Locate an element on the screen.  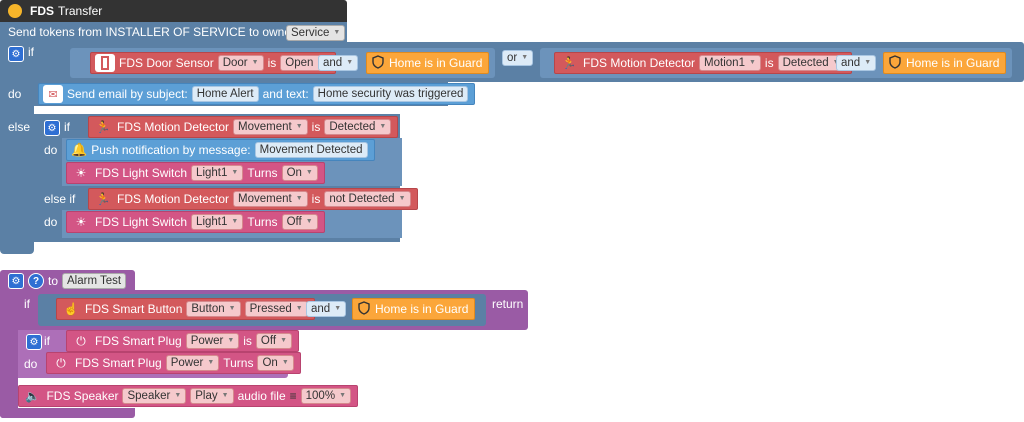
list-icon: ≡ is located at coordinates (293, 396).